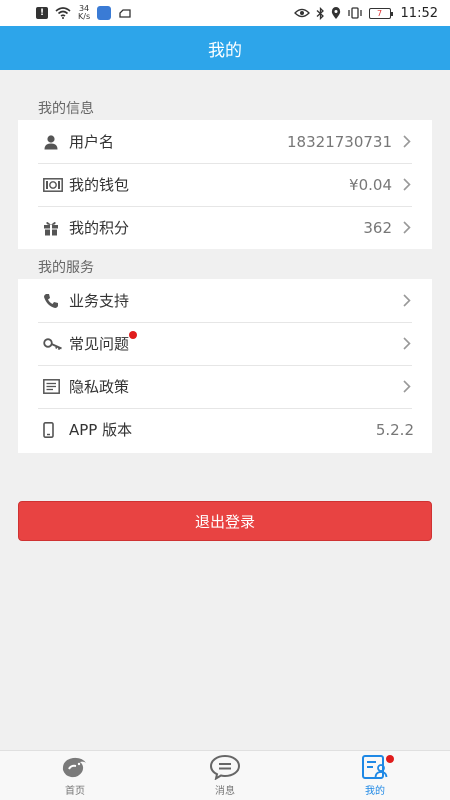 This screenshot has width=450, height=800. Describe the element at coordinates (394, 429) in the screenshot. I see `app-version-value: 5.2.2` at that location.